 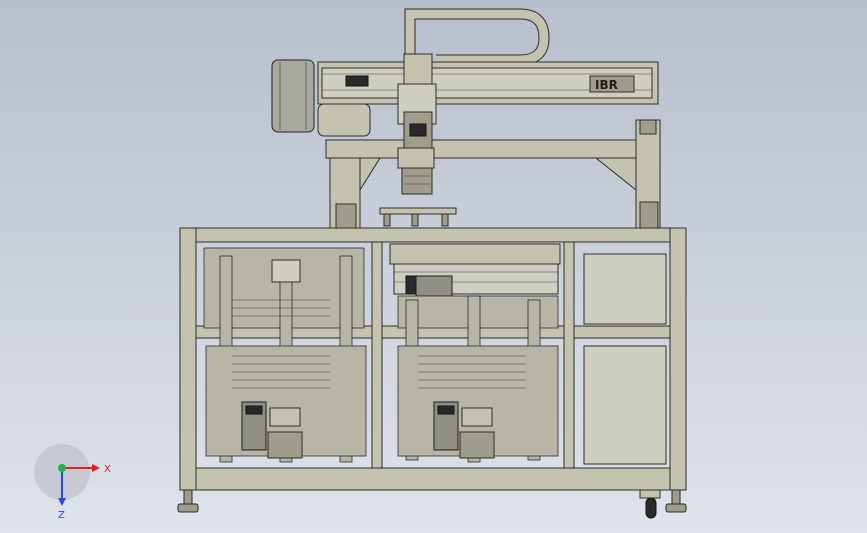 I want to click on leveling-foot, so click(x=432, y=501).